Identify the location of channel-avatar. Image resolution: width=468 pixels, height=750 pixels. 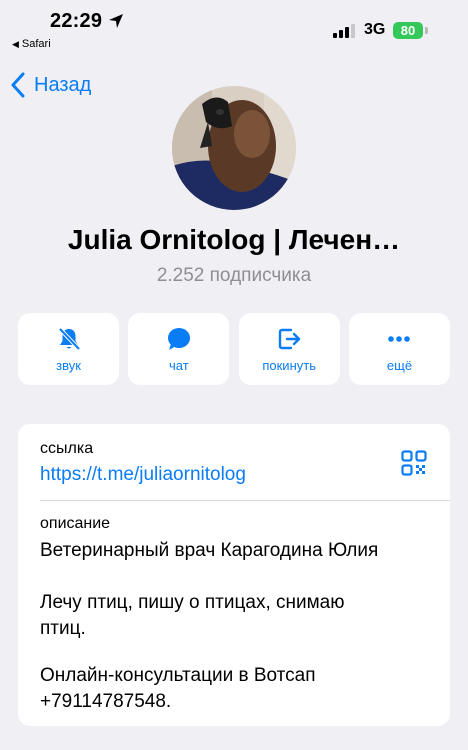
(234, 148).